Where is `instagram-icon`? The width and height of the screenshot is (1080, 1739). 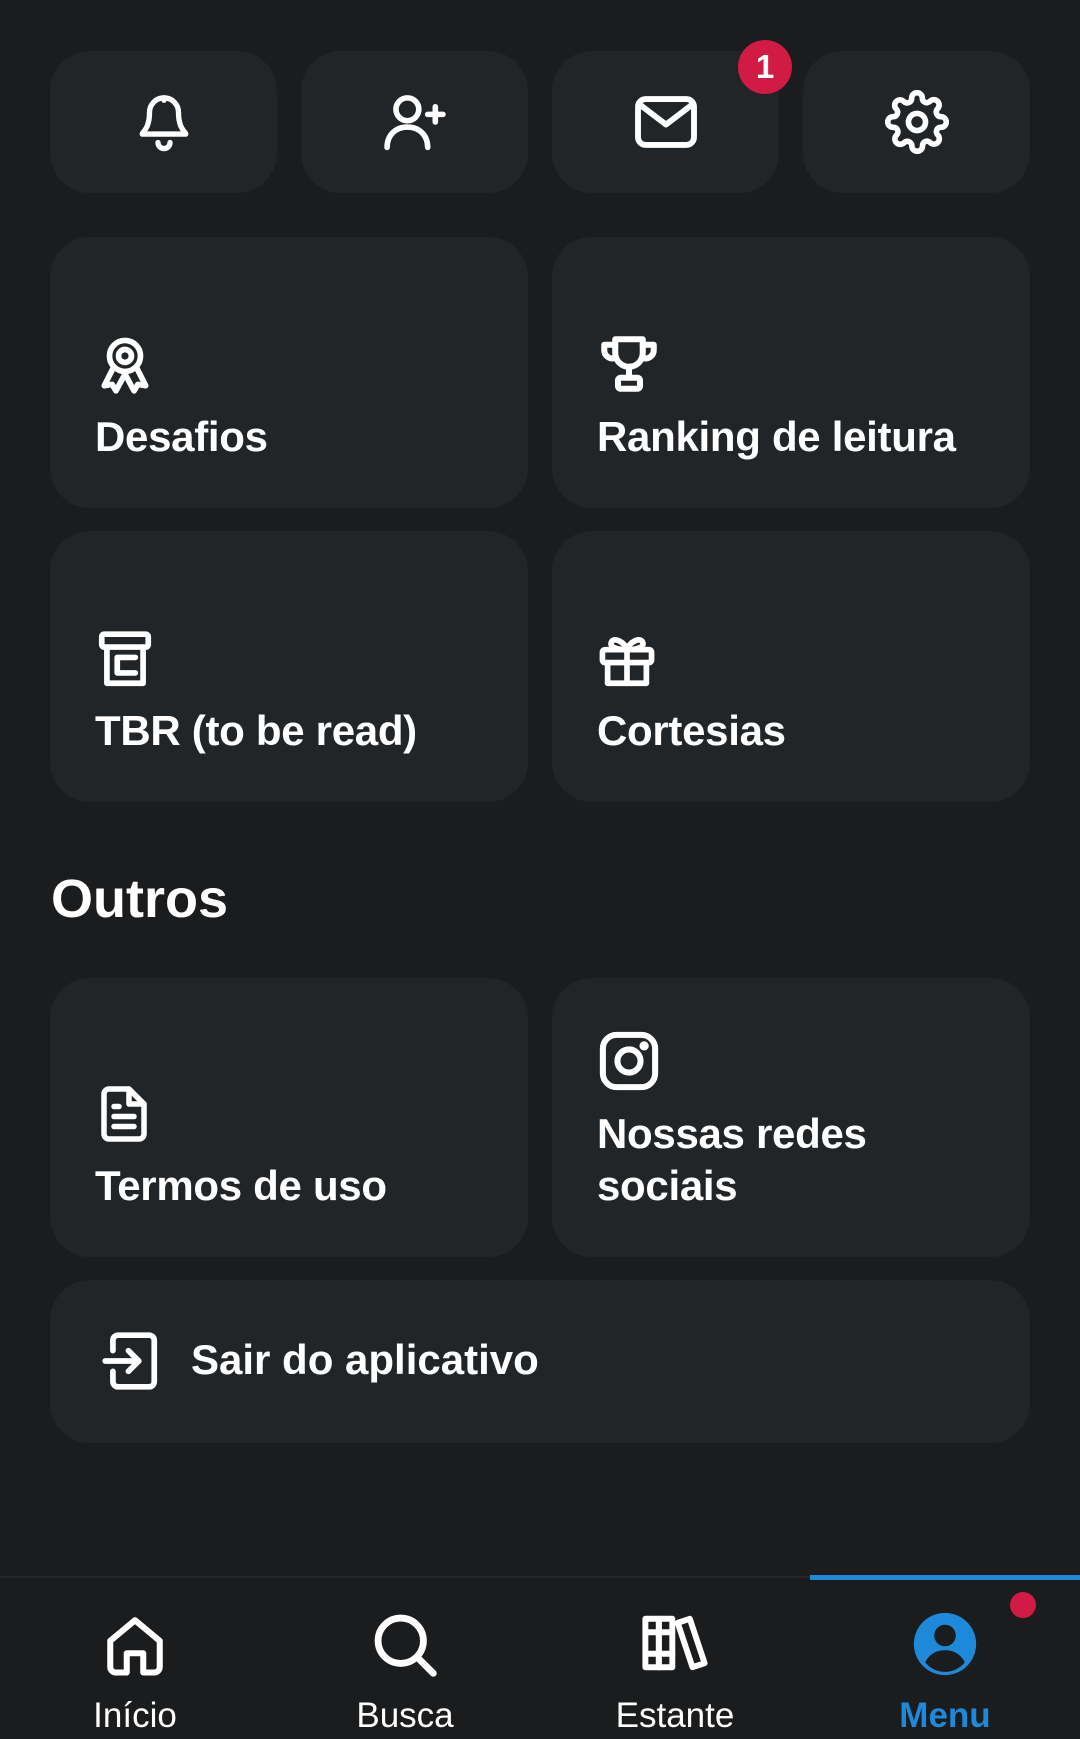
instagram-icon is located at coordinates (629, 1061).